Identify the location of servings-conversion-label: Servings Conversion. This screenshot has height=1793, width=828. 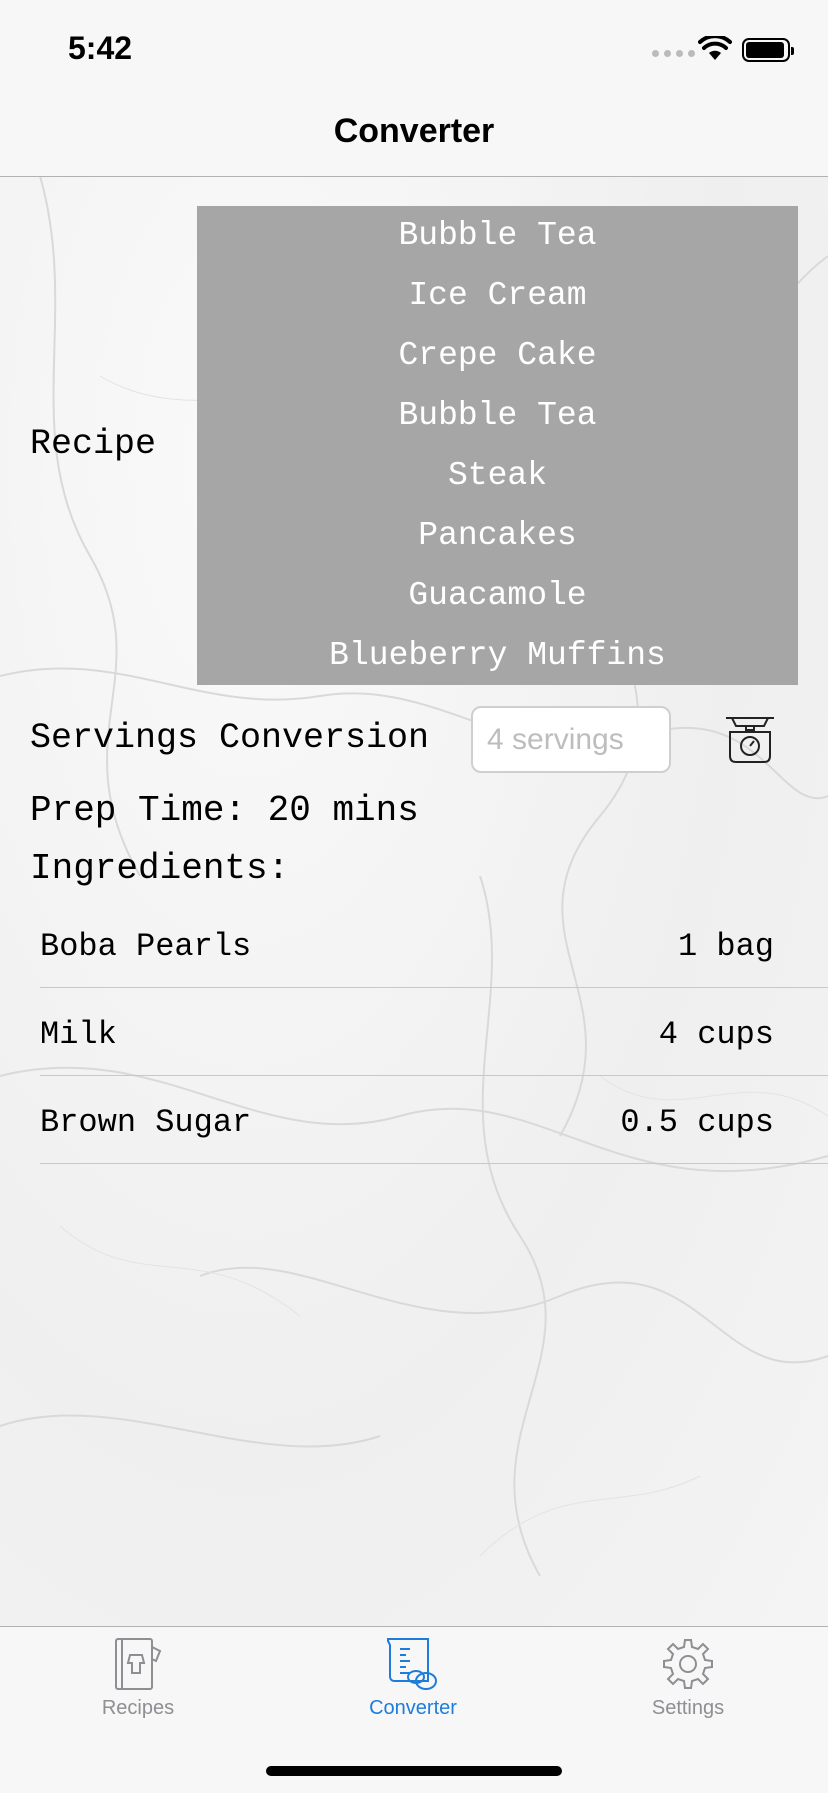
(230, 738).